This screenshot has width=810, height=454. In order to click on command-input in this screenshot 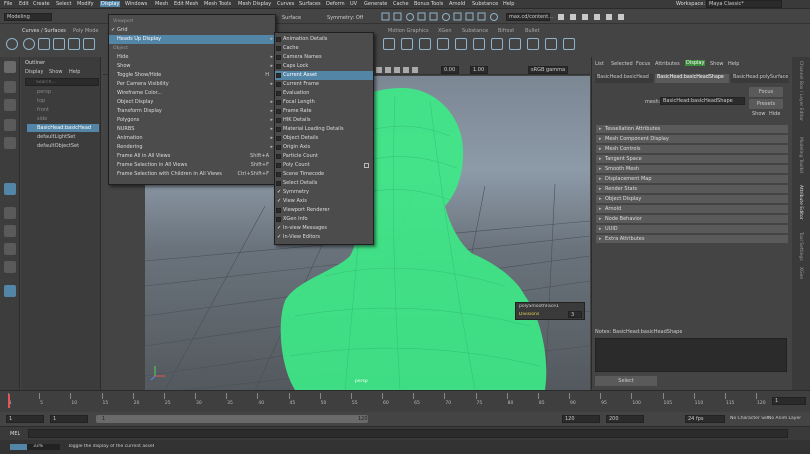, I will do `click(408, 433)`.